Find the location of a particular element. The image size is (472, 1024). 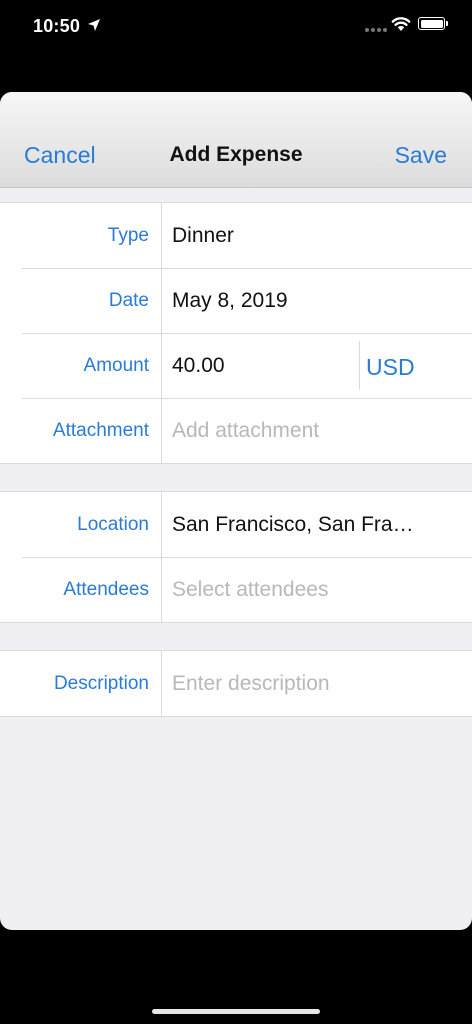

date-row: Date May 8, 2019 is located at coordinates (236, 300).